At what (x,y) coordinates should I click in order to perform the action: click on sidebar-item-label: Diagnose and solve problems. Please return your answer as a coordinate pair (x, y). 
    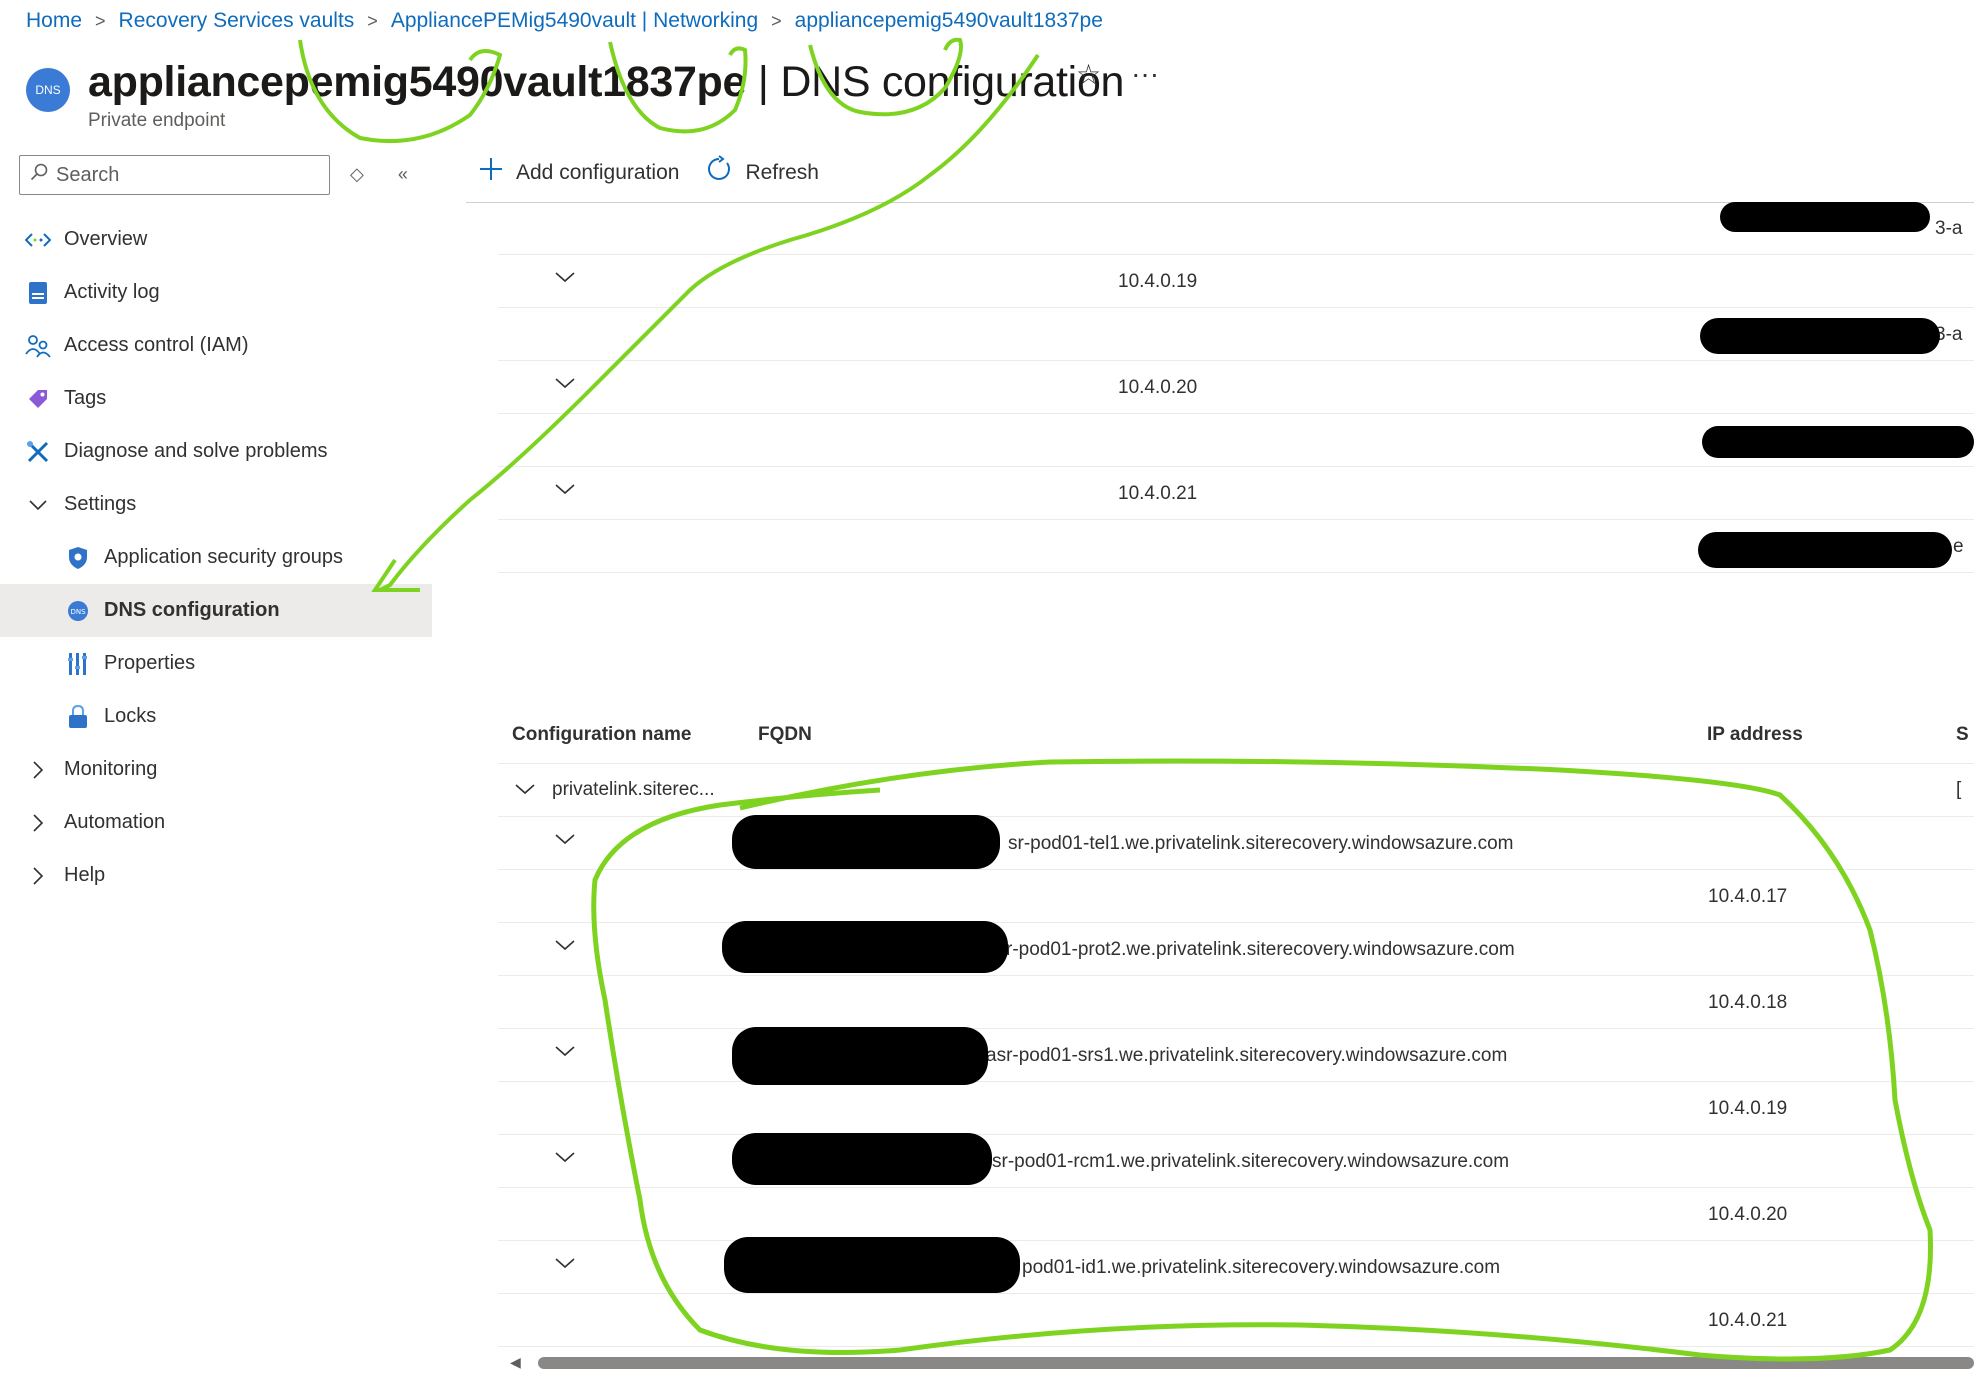
    Looking at the image, I should click on (196, 451).